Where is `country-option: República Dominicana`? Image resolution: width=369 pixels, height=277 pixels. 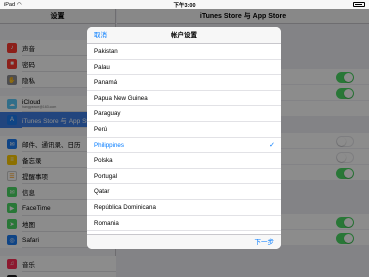 country-option: República Dominicana is located at coordinates (184, 208).